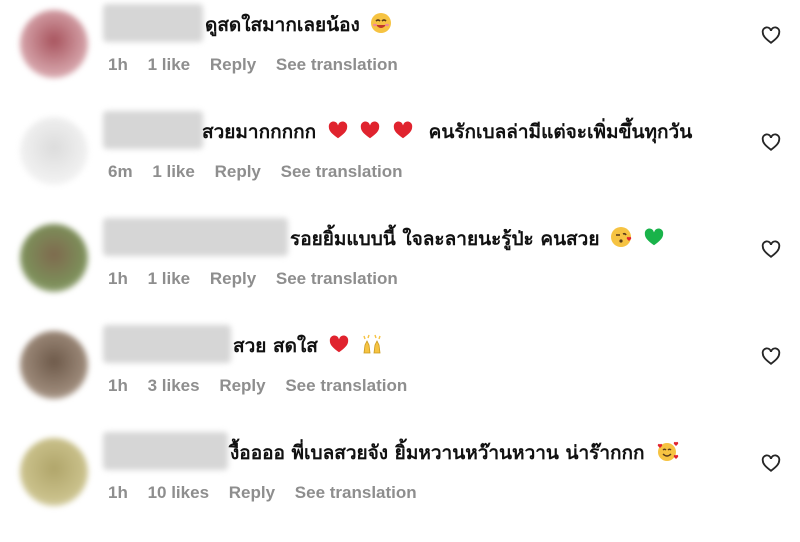 The height and width of the screenshot is (542, 800). Describe the element at coordinates (178, 492) in the screenshot. I see `likes-count: 10 likes` at that location.